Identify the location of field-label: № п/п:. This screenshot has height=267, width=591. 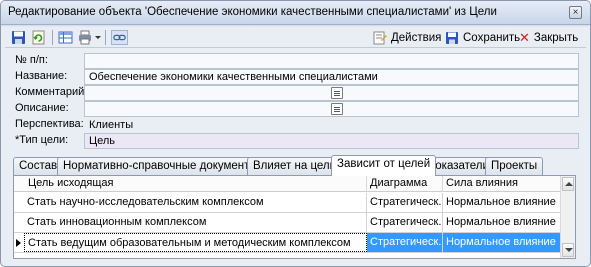
(31, 60).